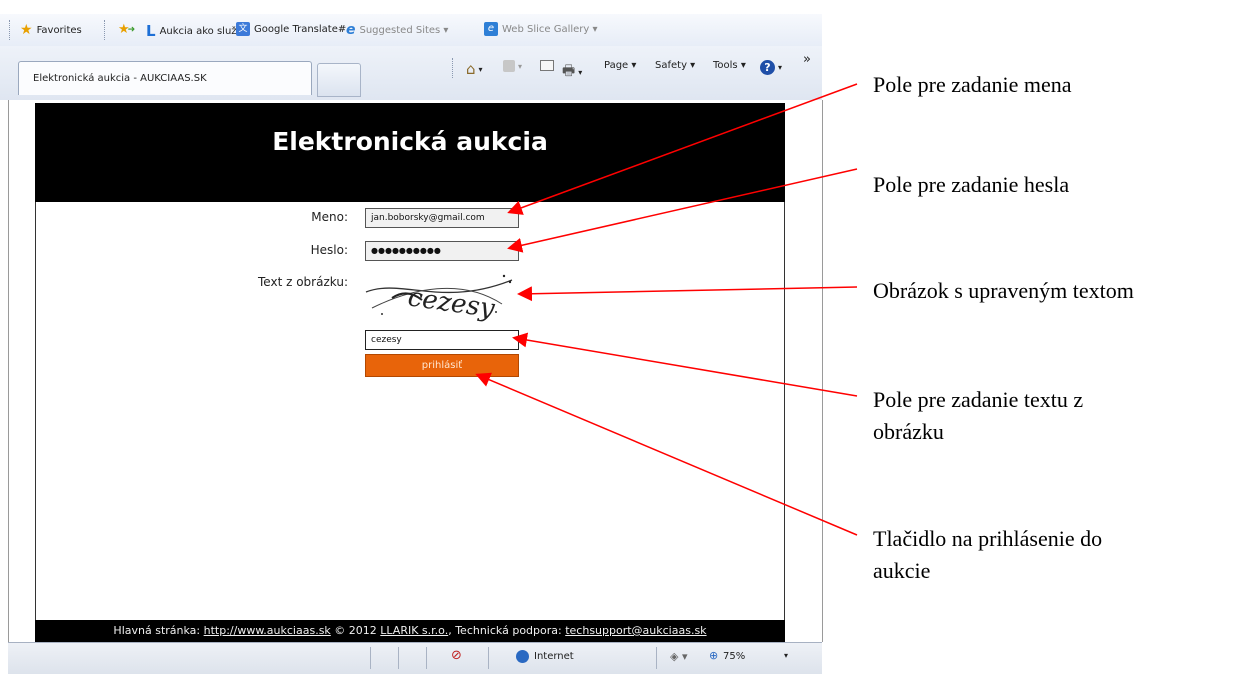 The height and width of the screenshot is (674, 1255). I want to click on mail-icon, so click(547, 65).